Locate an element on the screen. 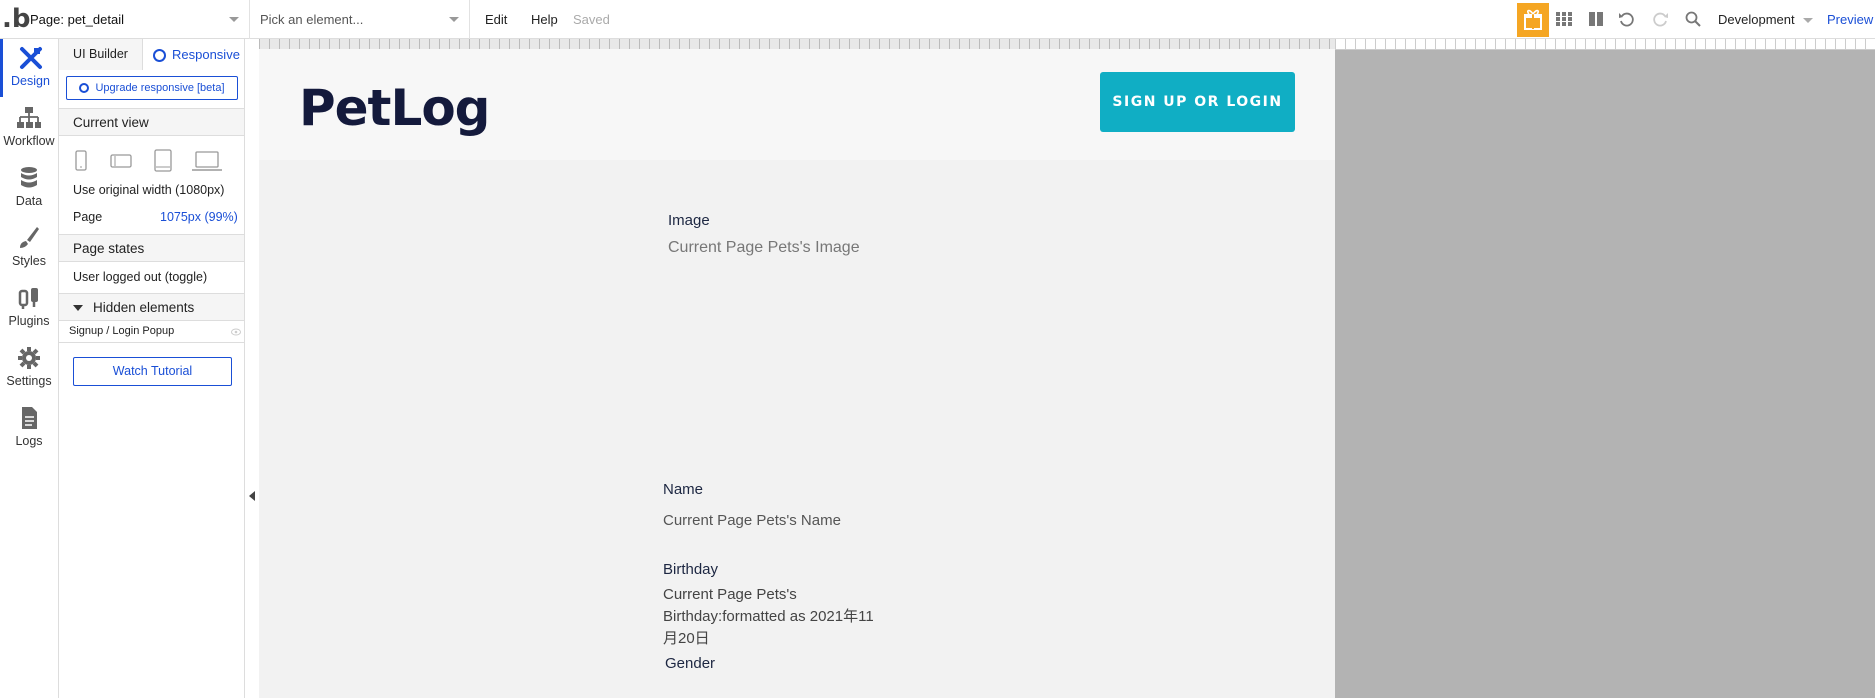  image-placeholder: Current Page Pets's Image is located at coordinates (764, 248).